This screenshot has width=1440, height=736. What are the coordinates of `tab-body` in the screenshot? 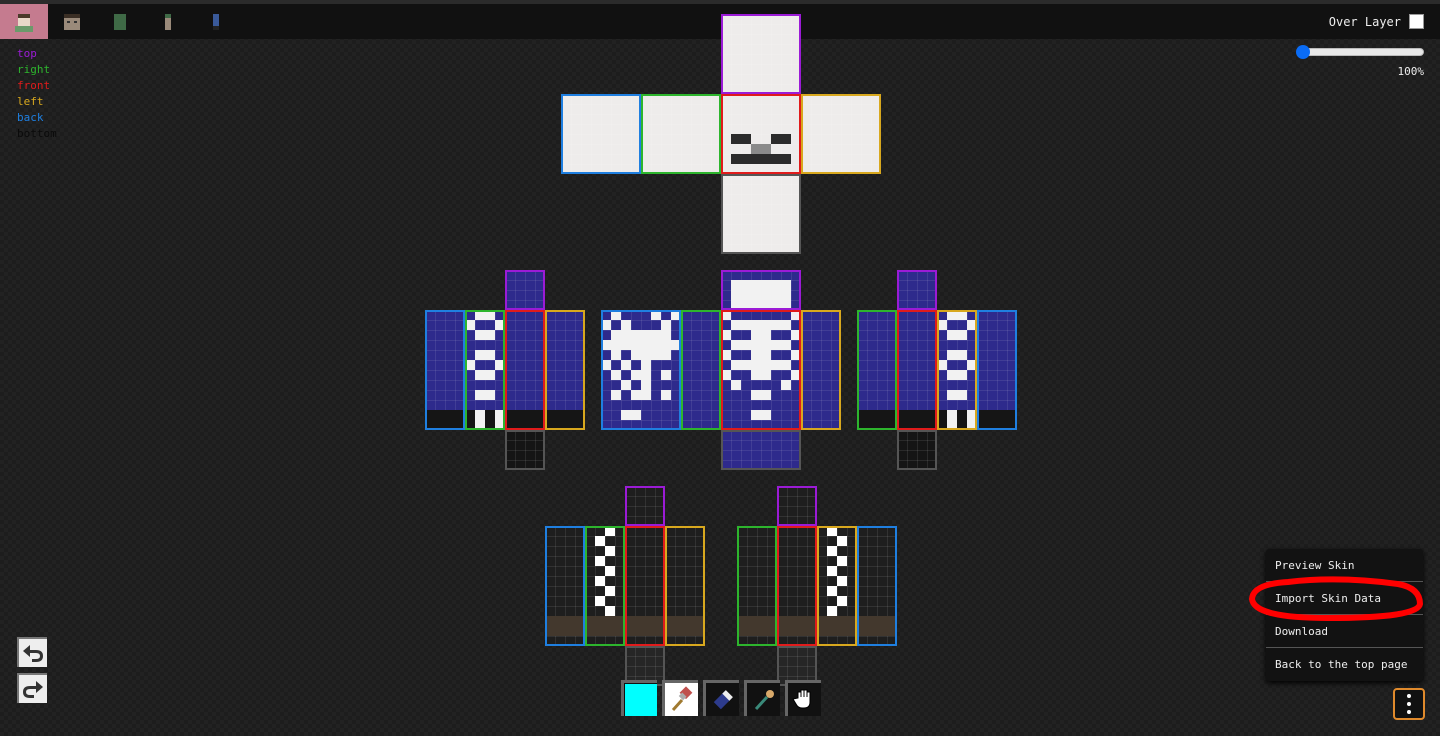 It's located at (120, 21).